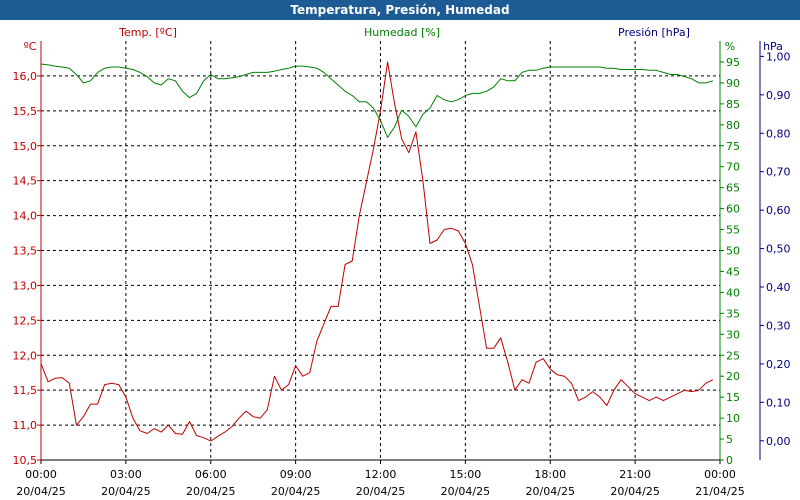 The height and width of the screenshot is (500, 800). Describe the element at coordinates (733, 355) in the screenshot. I see `humidity-tick-label: 25` at that location.